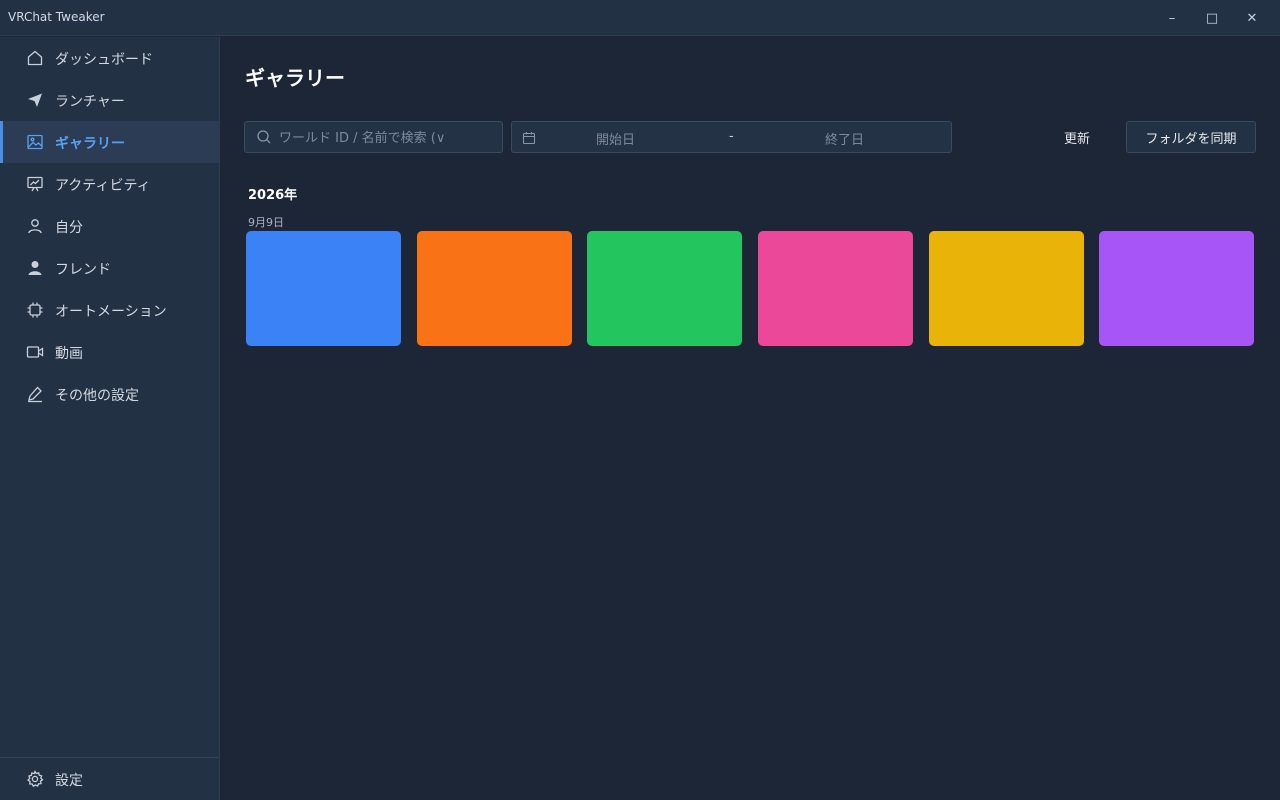 This screenshot has height=800, width=1280. What do you see at coordinates (90, 102) in the screenshot?
I see `sidebar-item-label: ランチャー` at bounding box center [90, 102].